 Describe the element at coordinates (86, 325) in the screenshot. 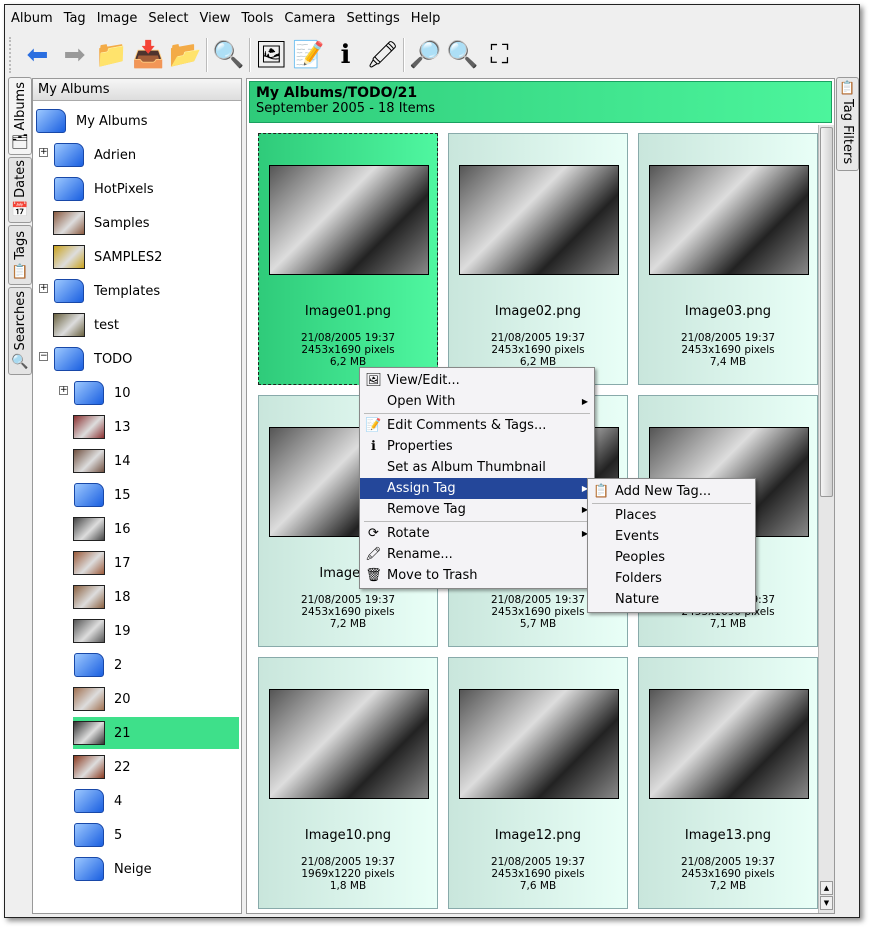

I see `tree-item: test` at that location.